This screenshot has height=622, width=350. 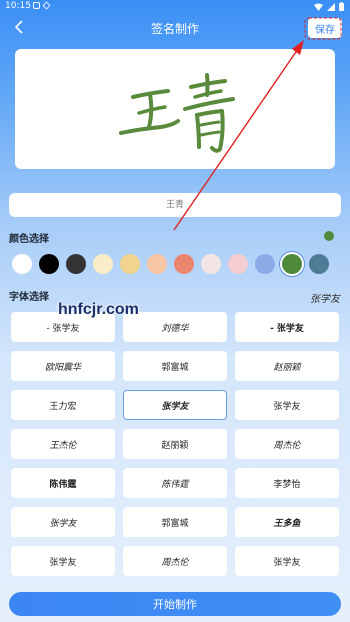 I want to click on status-bar: 10:15, so click(x=175, y=7).